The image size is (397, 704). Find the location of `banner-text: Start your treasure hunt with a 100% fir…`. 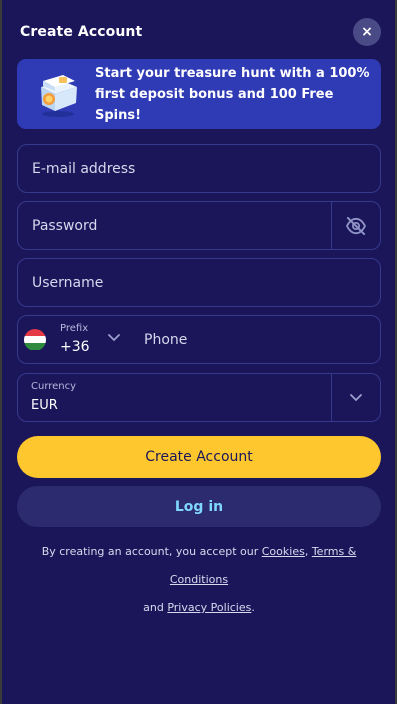

banner-text: Start your treasure hunt with a 100% fir… is located at coordinates (232, 94).